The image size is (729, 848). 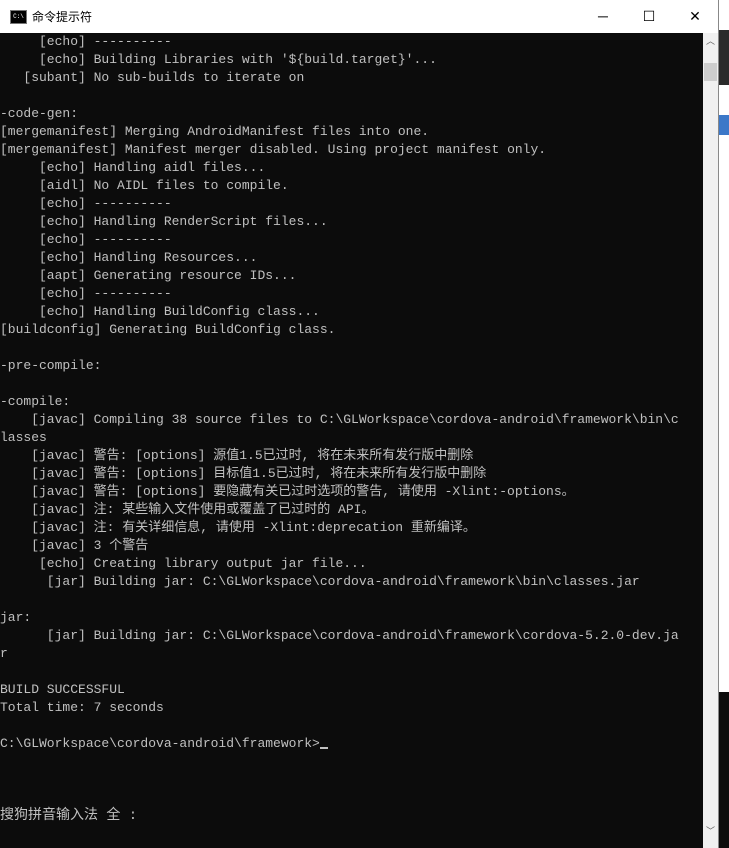 What do you see at coordinates (152, 77) in the screenshot?
I see `console-line: [subant] No sub-builds to iterate on` at bounding box center [152, 77].